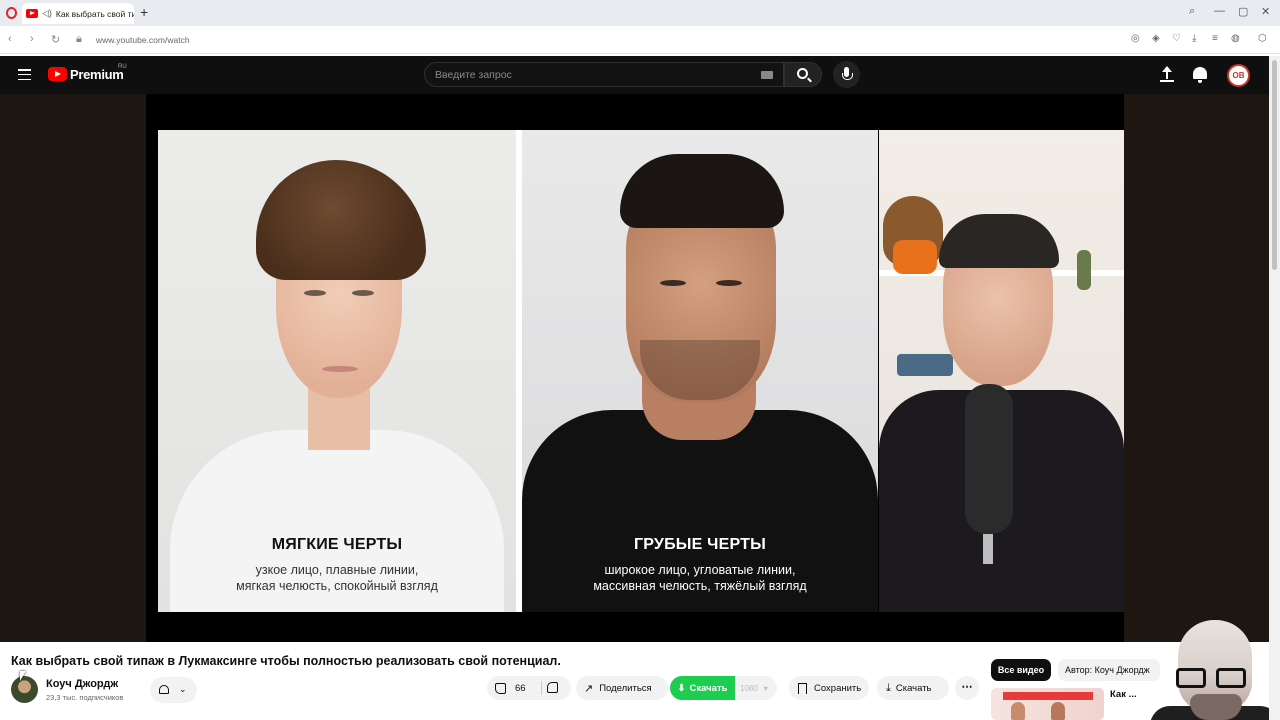  Describe the element at coordinates (1262, 38) in the screenshot. I see `extensions-icon: ⬡` at that location.